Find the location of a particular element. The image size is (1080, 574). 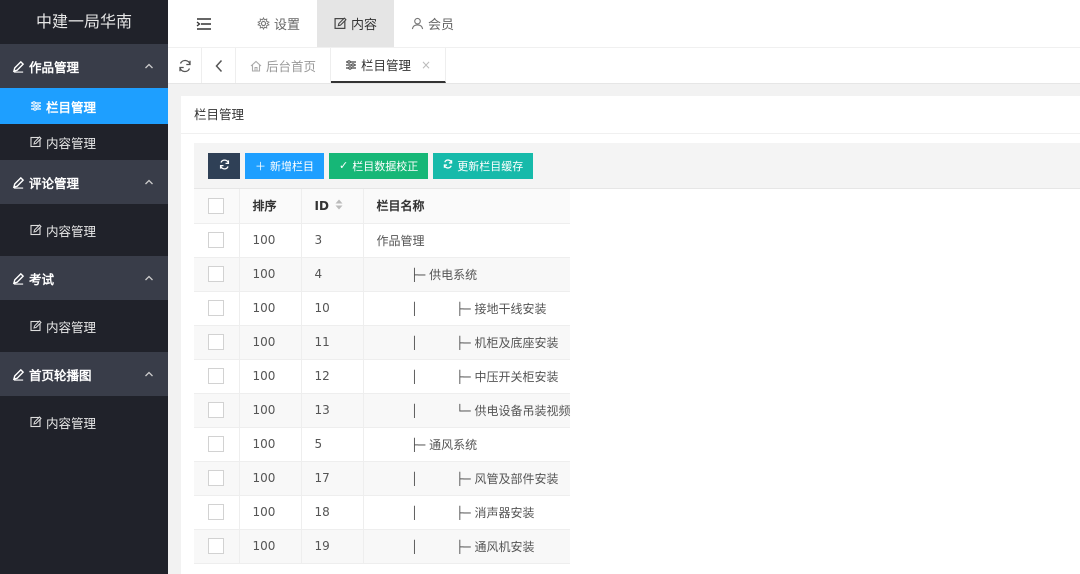

table-header-row: 排序 ID 栏目名称 is located at coordinates (382, 206).